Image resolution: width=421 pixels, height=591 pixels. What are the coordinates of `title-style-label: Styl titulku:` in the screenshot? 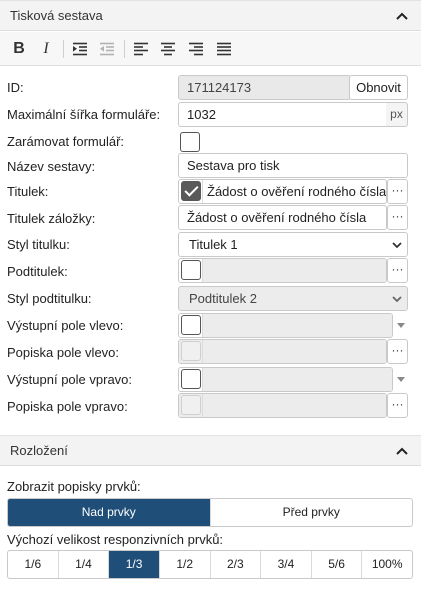 It's located at (38, 244).